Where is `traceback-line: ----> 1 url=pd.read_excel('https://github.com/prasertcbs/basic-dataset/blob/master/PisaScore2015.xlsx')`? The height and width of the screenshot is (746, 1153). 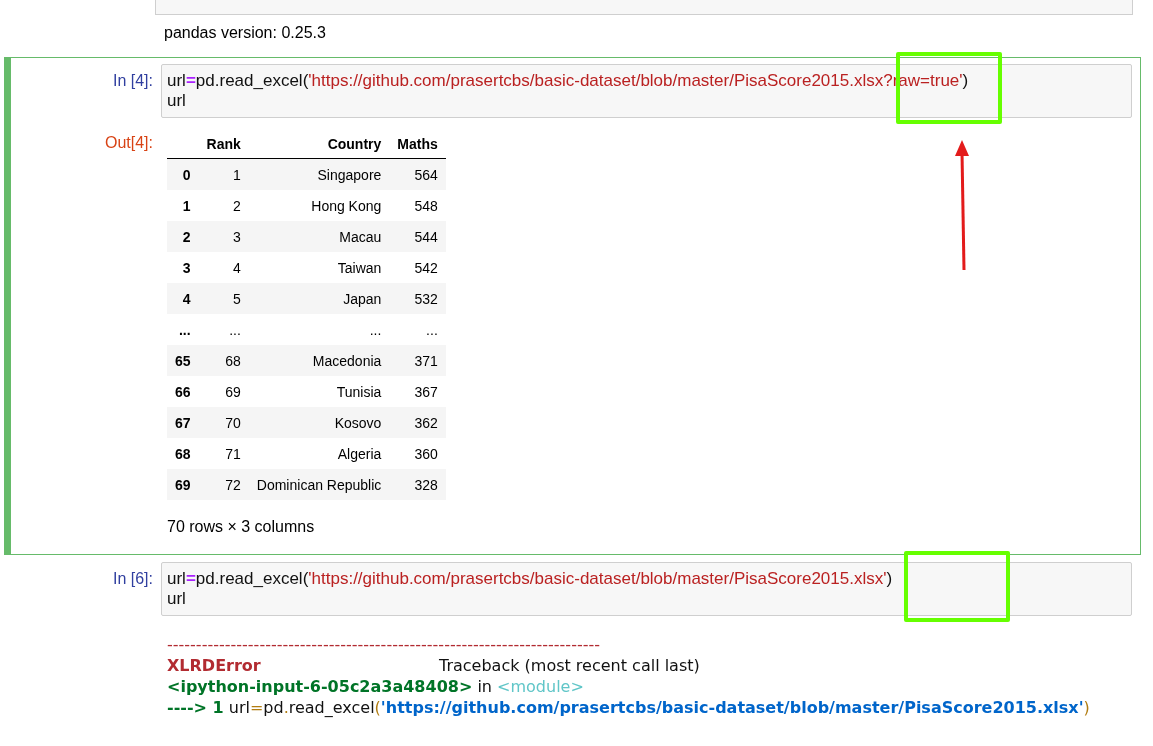
traceback-line: ----> 1 url=pd.read_excel('https://github.com/prasertcbs/basic-dataset/blob/master/PisaScore2015.xlsx') is located at coordinates (628, 707).